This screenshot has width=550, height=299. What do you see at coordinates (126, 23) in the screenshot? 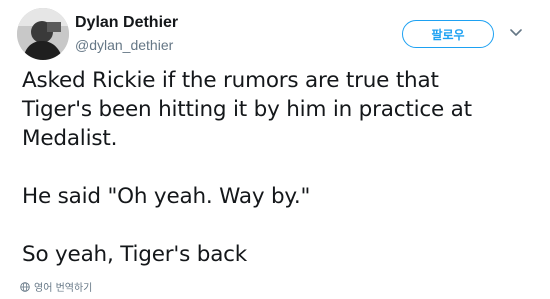
I see `display-name: Dylan Dethier` at bounding box center [126, 23].